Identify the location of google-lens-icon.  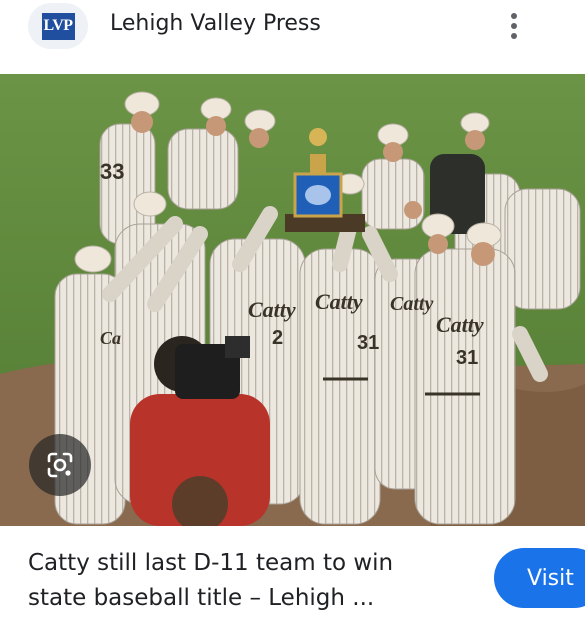
(60, 465).